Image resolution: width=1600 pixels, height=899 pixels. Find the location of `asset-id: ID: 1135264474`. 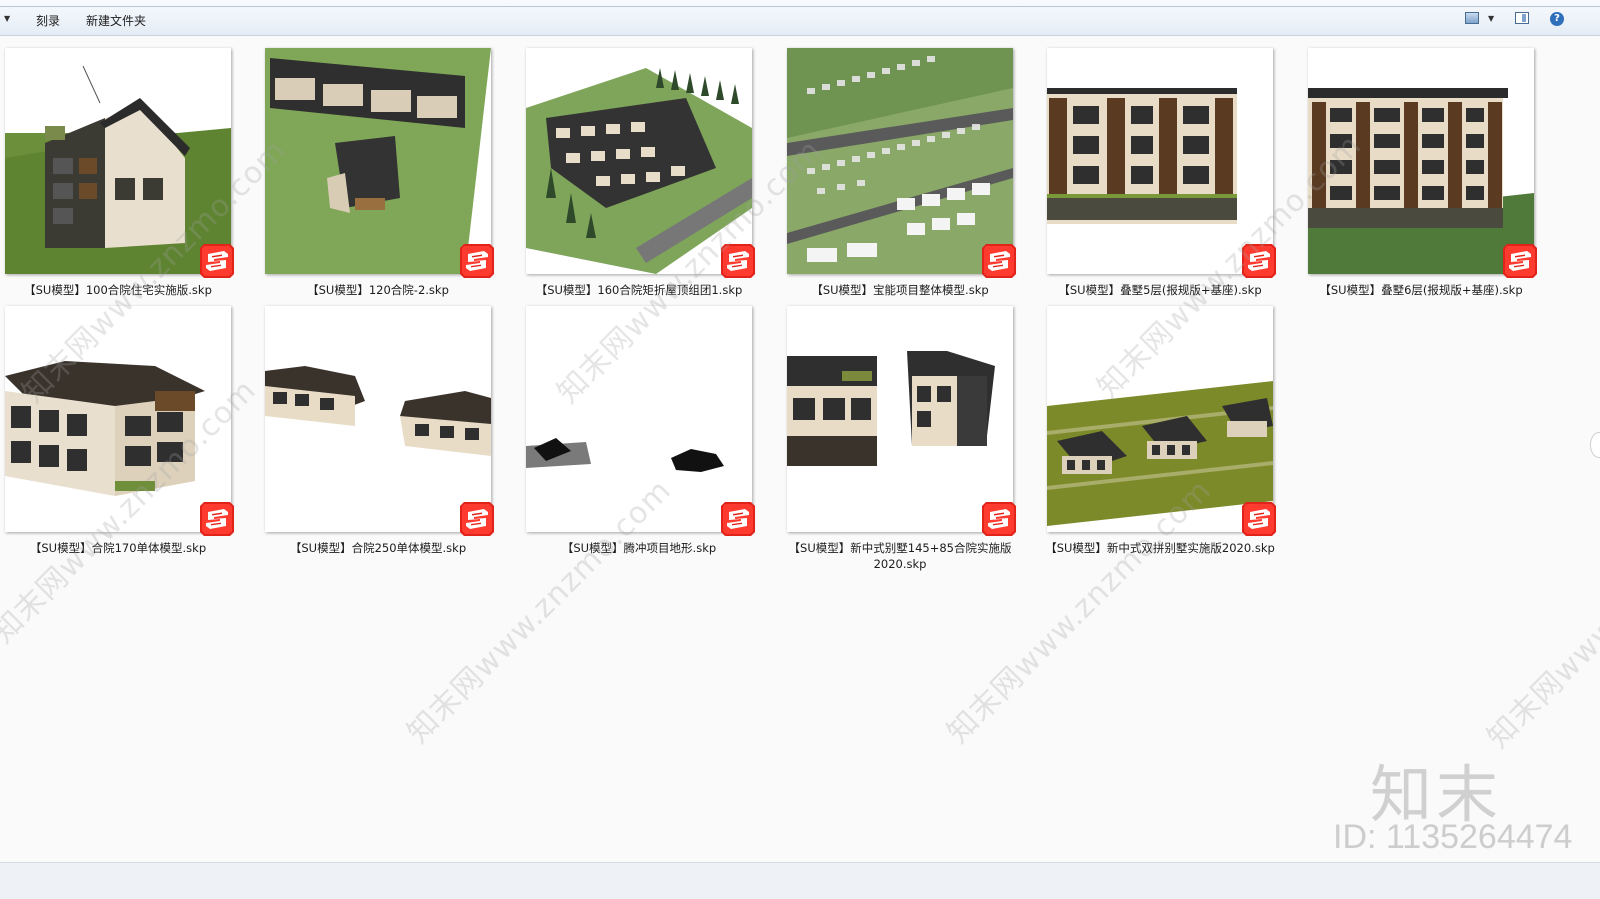

asset-id: ID: 1135264474 is located at coordinates (1453, 837).